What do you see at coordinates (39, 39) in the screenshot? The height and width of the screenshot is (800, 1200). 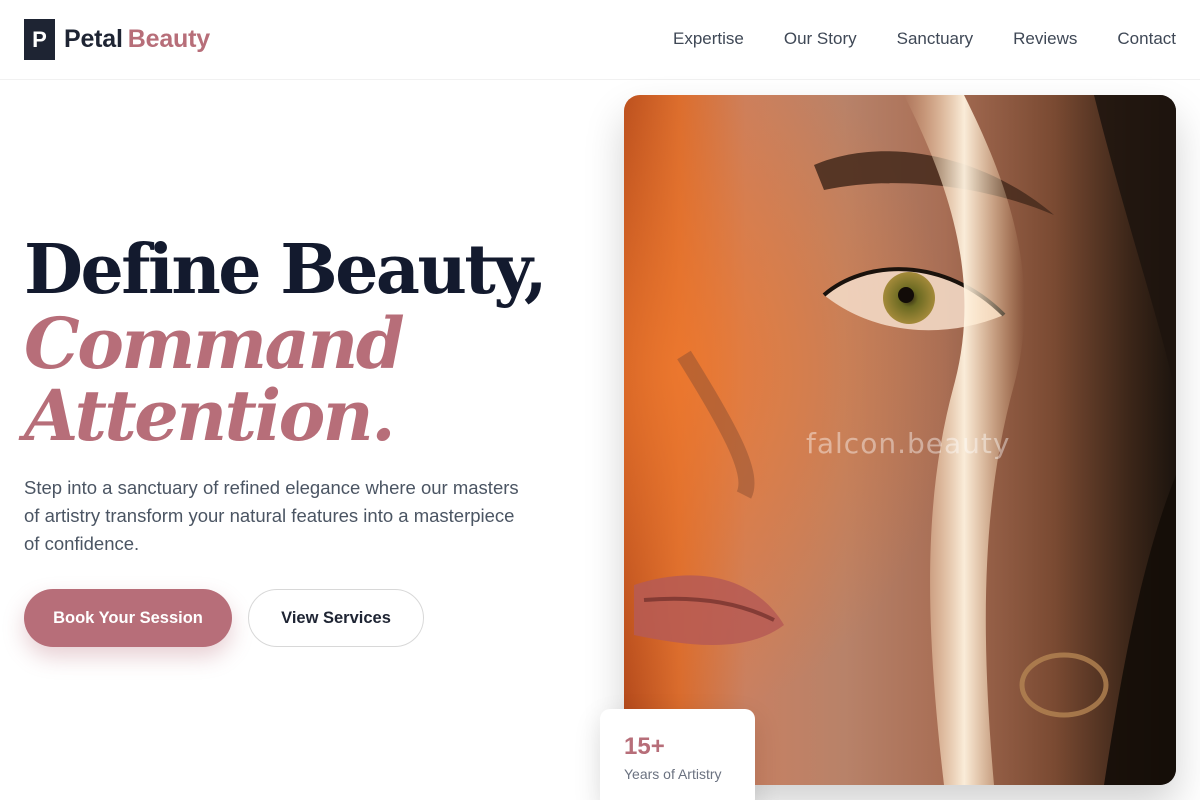 I see `logo-mark: P` at bounding box center [39, 39].